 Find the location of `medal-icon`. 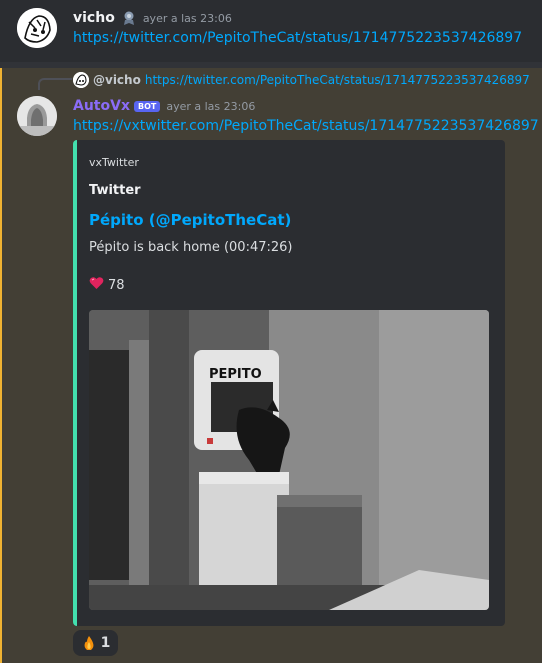

medal-icon is located at coordinates (129, 18).